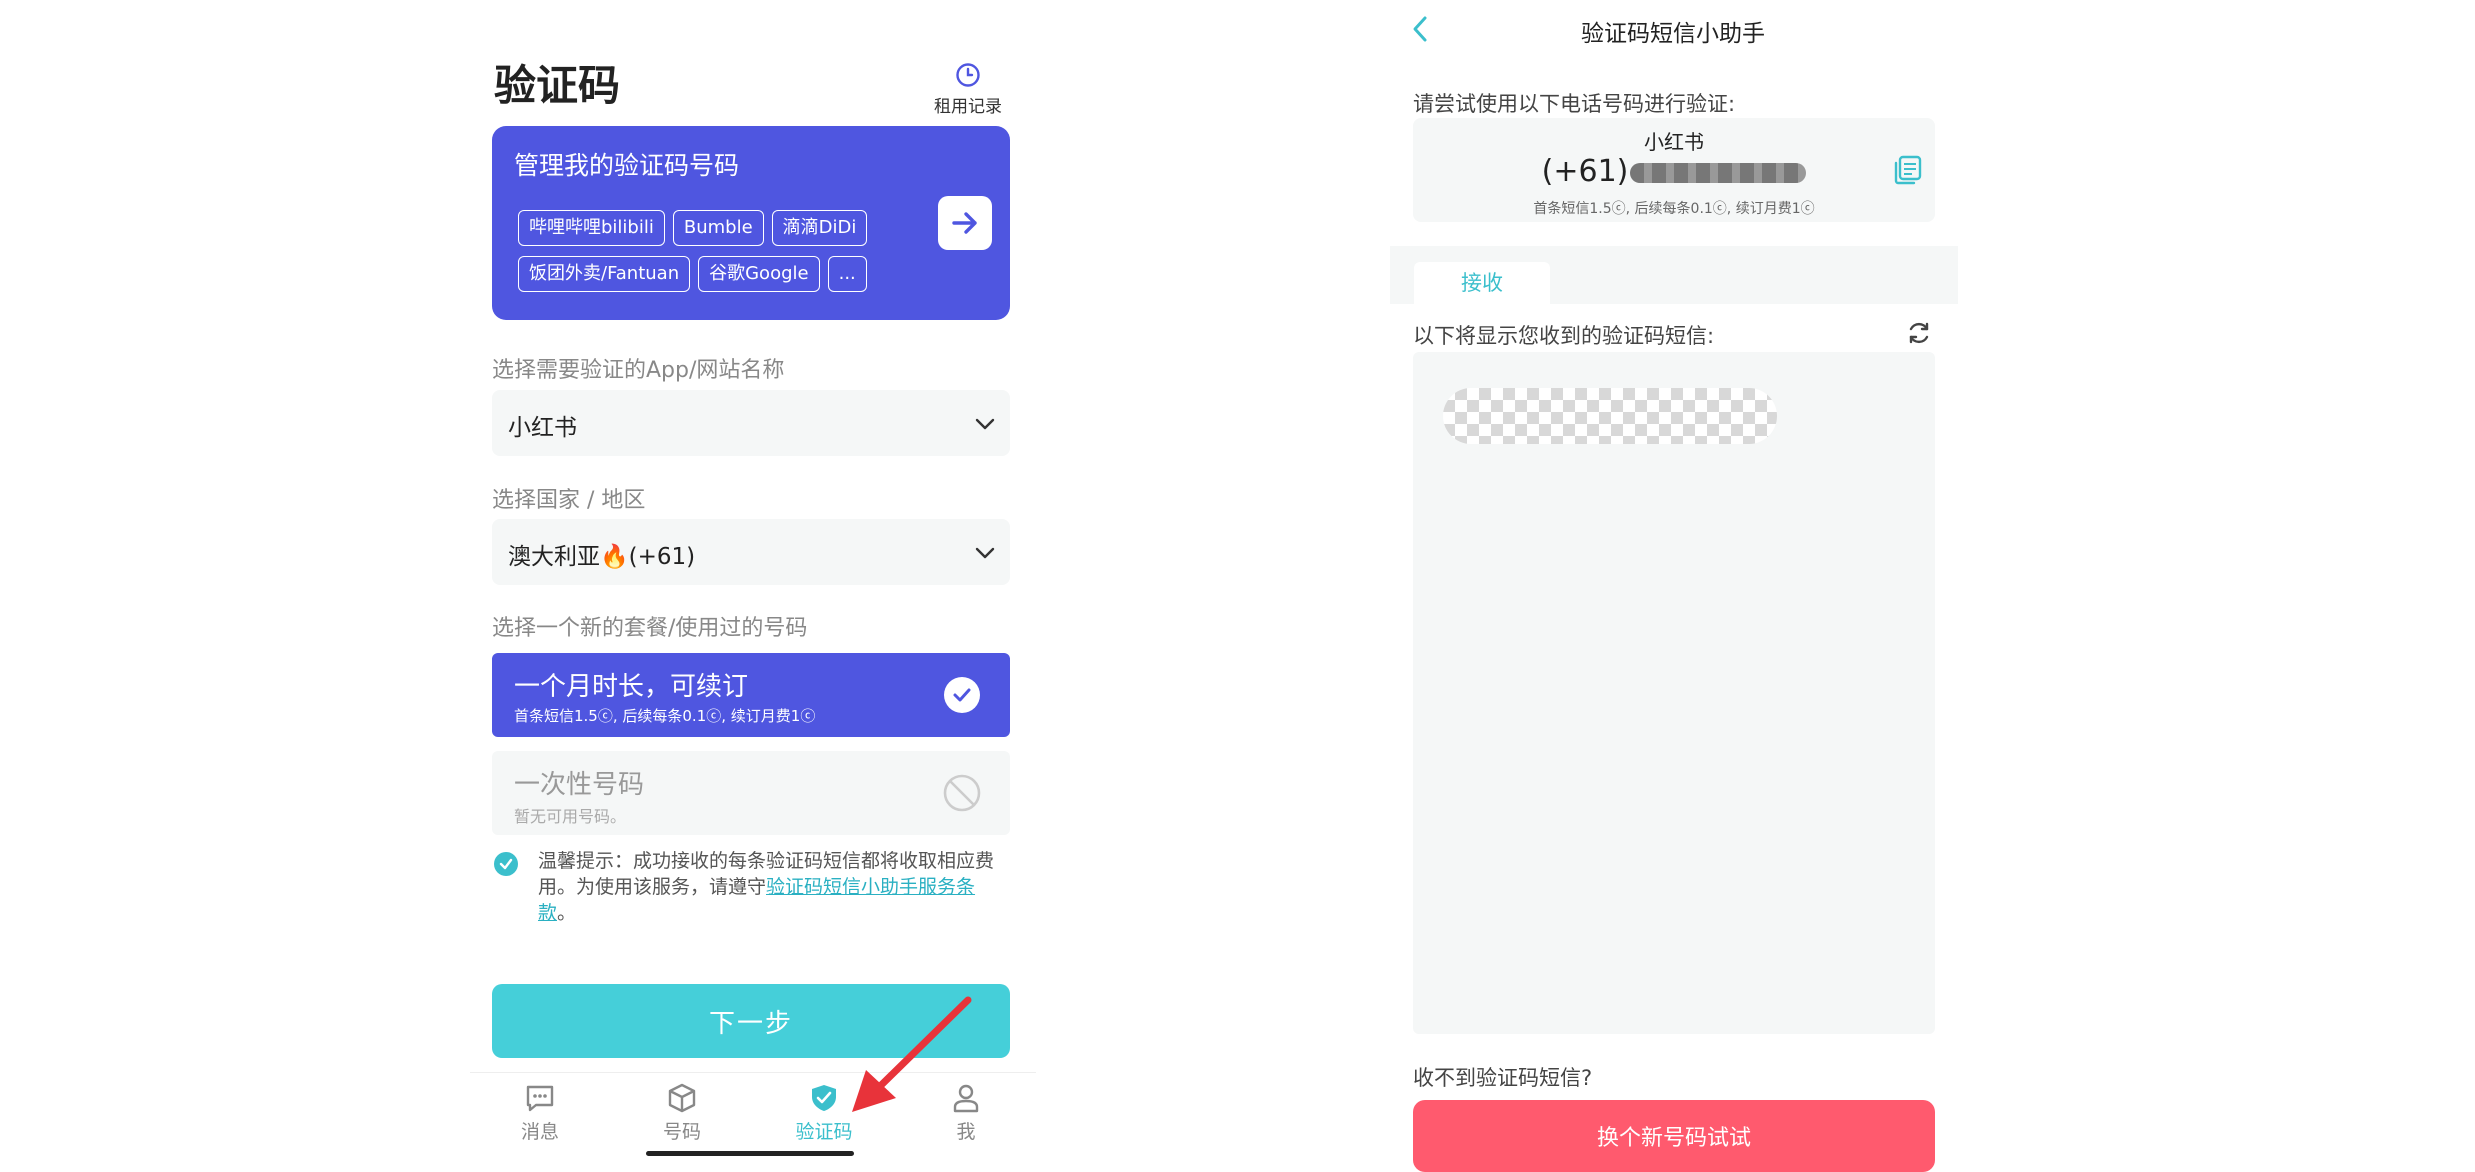 Image resolution: width=2475 pixels, height=1172 pixels. Describe the element at coordinates (602, 557) in the screenshot. I see `country-select-value: 澳大利亚🔥(+61)` at that location.